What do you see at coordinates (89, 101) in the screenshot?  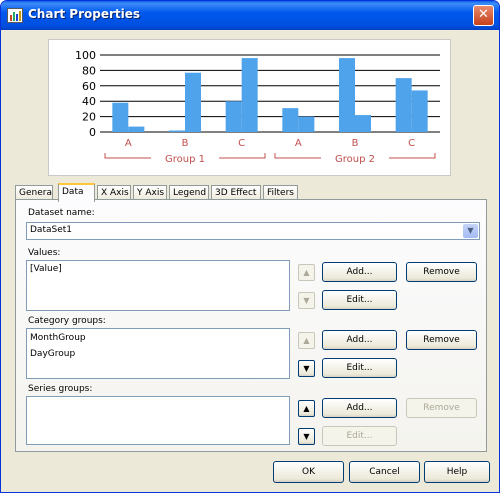 I see `y-tick-label: 40` at bounding box center [89, 101].